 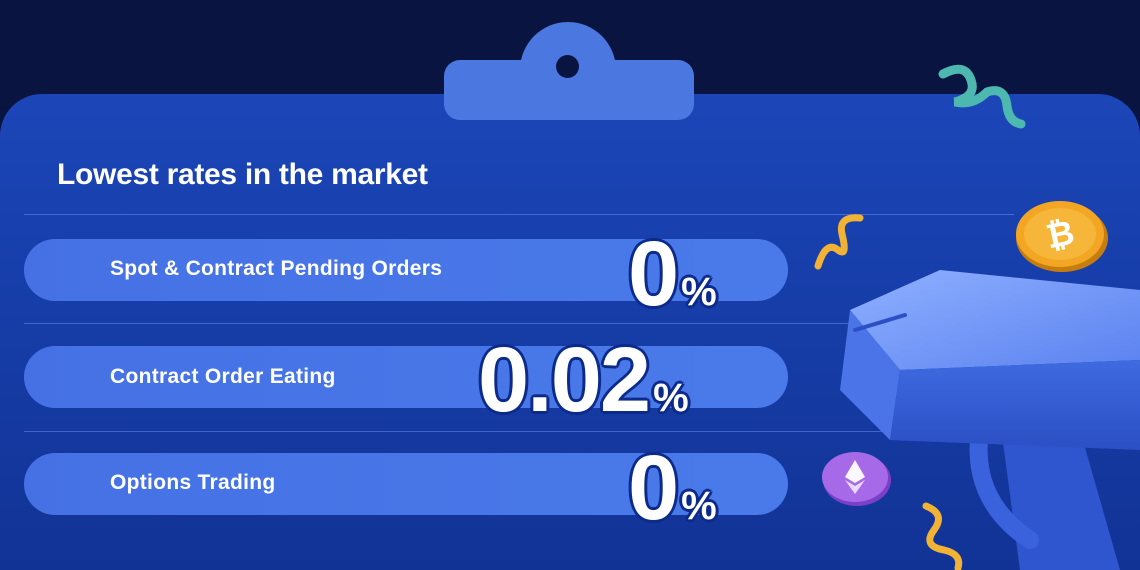 I want to click on confetti-ribbon-teal, so click(x=982, y=96).